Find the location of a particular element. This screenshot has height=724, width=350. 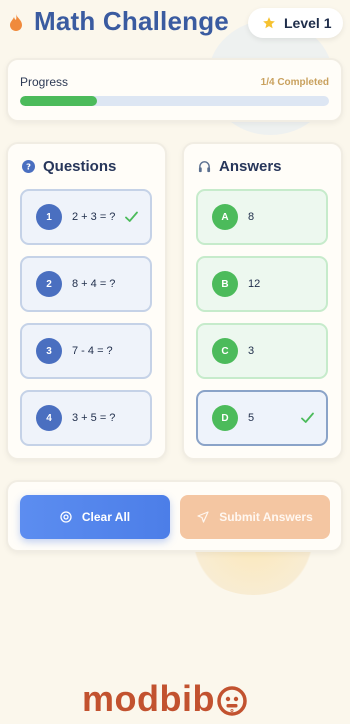

logo-text: modbib is located at coordinates (148, 698).